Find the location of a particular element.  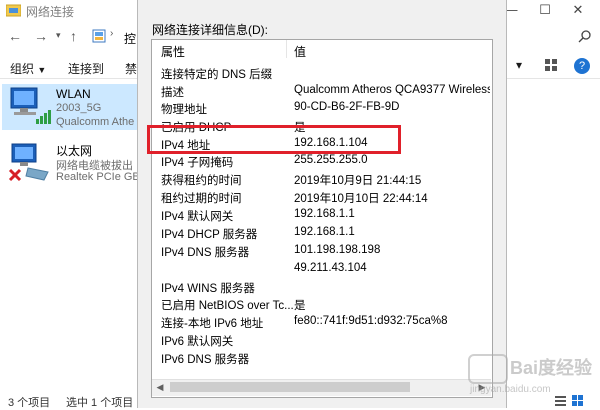

watermark-url: jingyan.baidu.com is located at coordinates (510, 389).